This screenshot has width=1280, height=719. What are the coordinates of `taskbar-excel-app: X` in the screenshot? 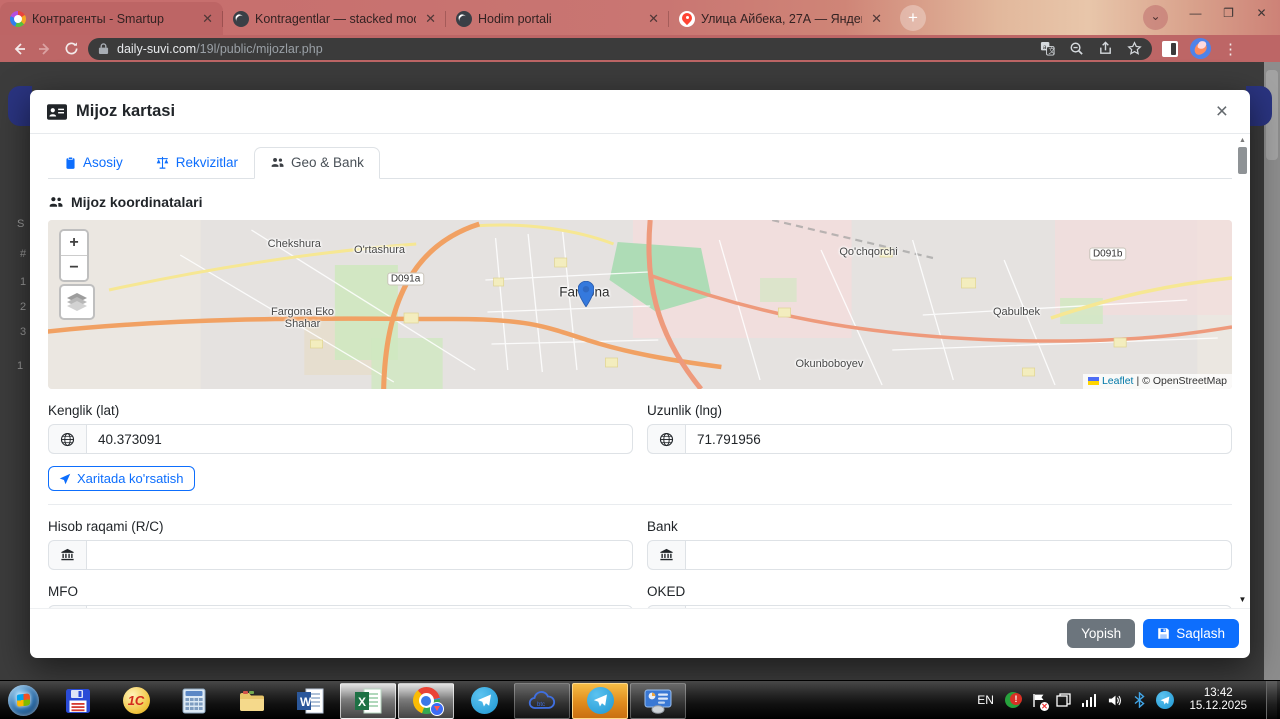 It's located at (368, 700).